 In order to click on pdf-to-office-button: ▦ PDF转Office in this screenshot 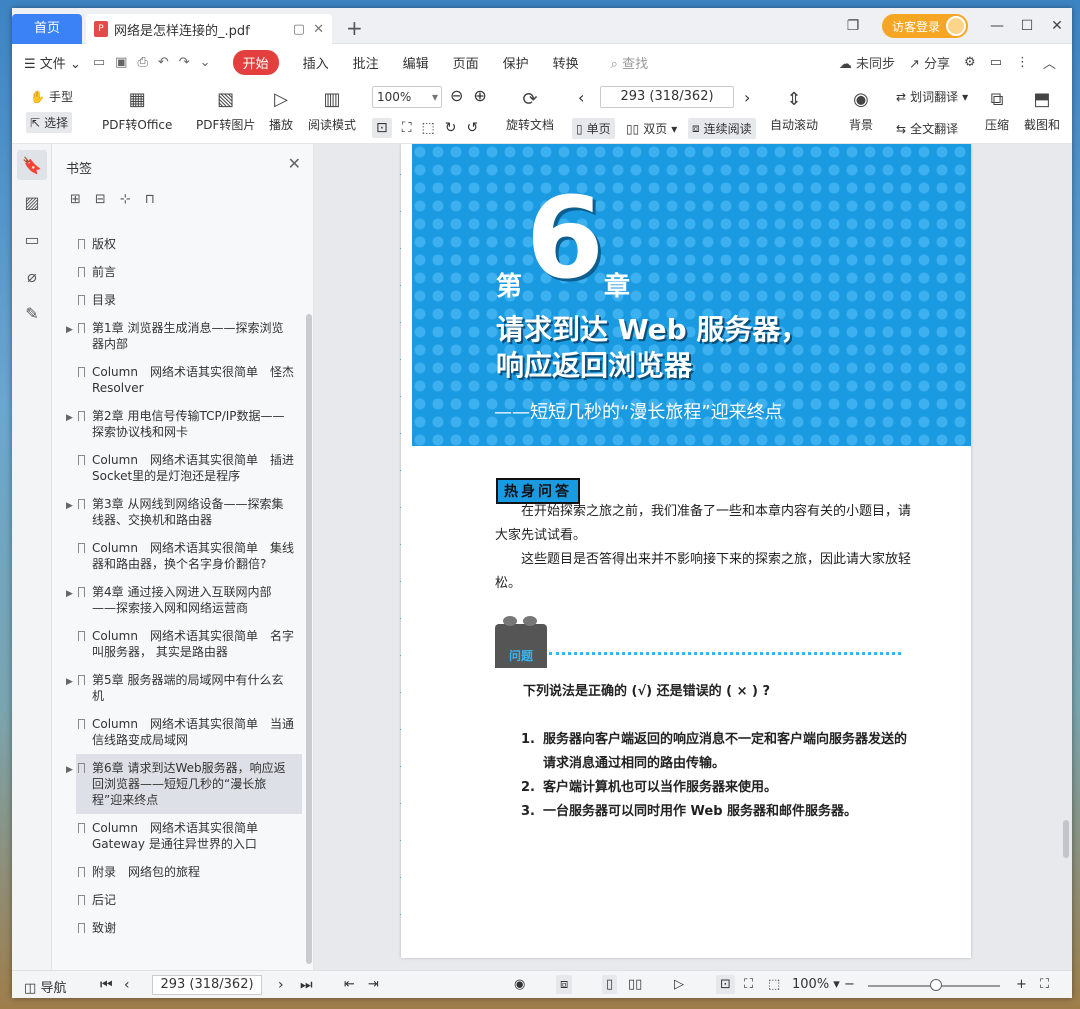, I will do `click(137, 109)`.